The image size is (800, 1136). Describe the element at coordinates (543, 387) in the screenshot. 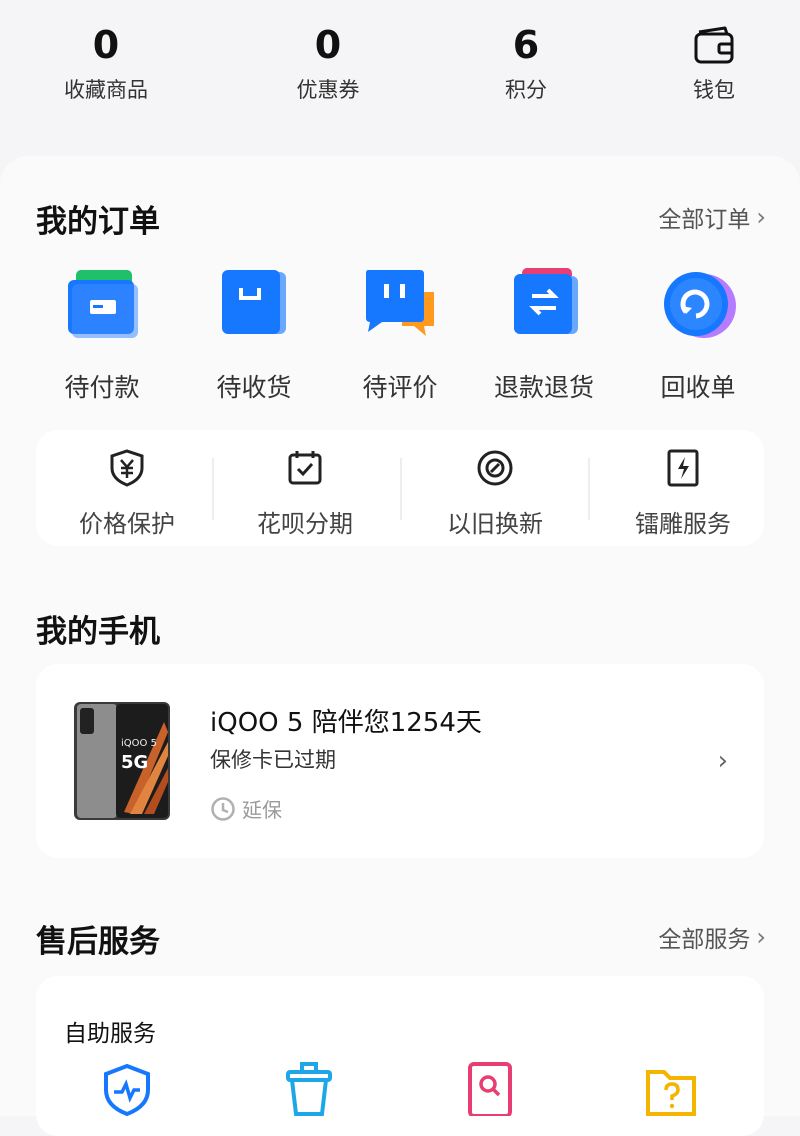

I see `refund-label: 退款退货` at that location.